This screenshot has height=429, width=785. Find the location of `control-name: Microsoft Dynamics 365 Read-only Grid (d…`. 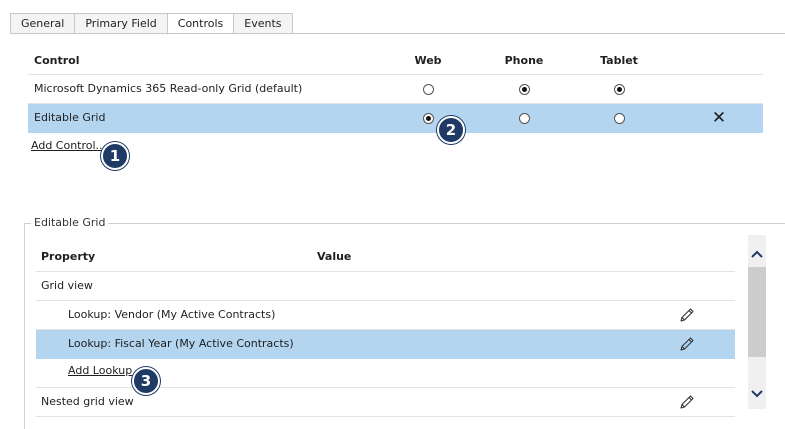

control-name: Microsoft Dynamics 365 Read-only Grid (d… is located at coordinates (168, 88).